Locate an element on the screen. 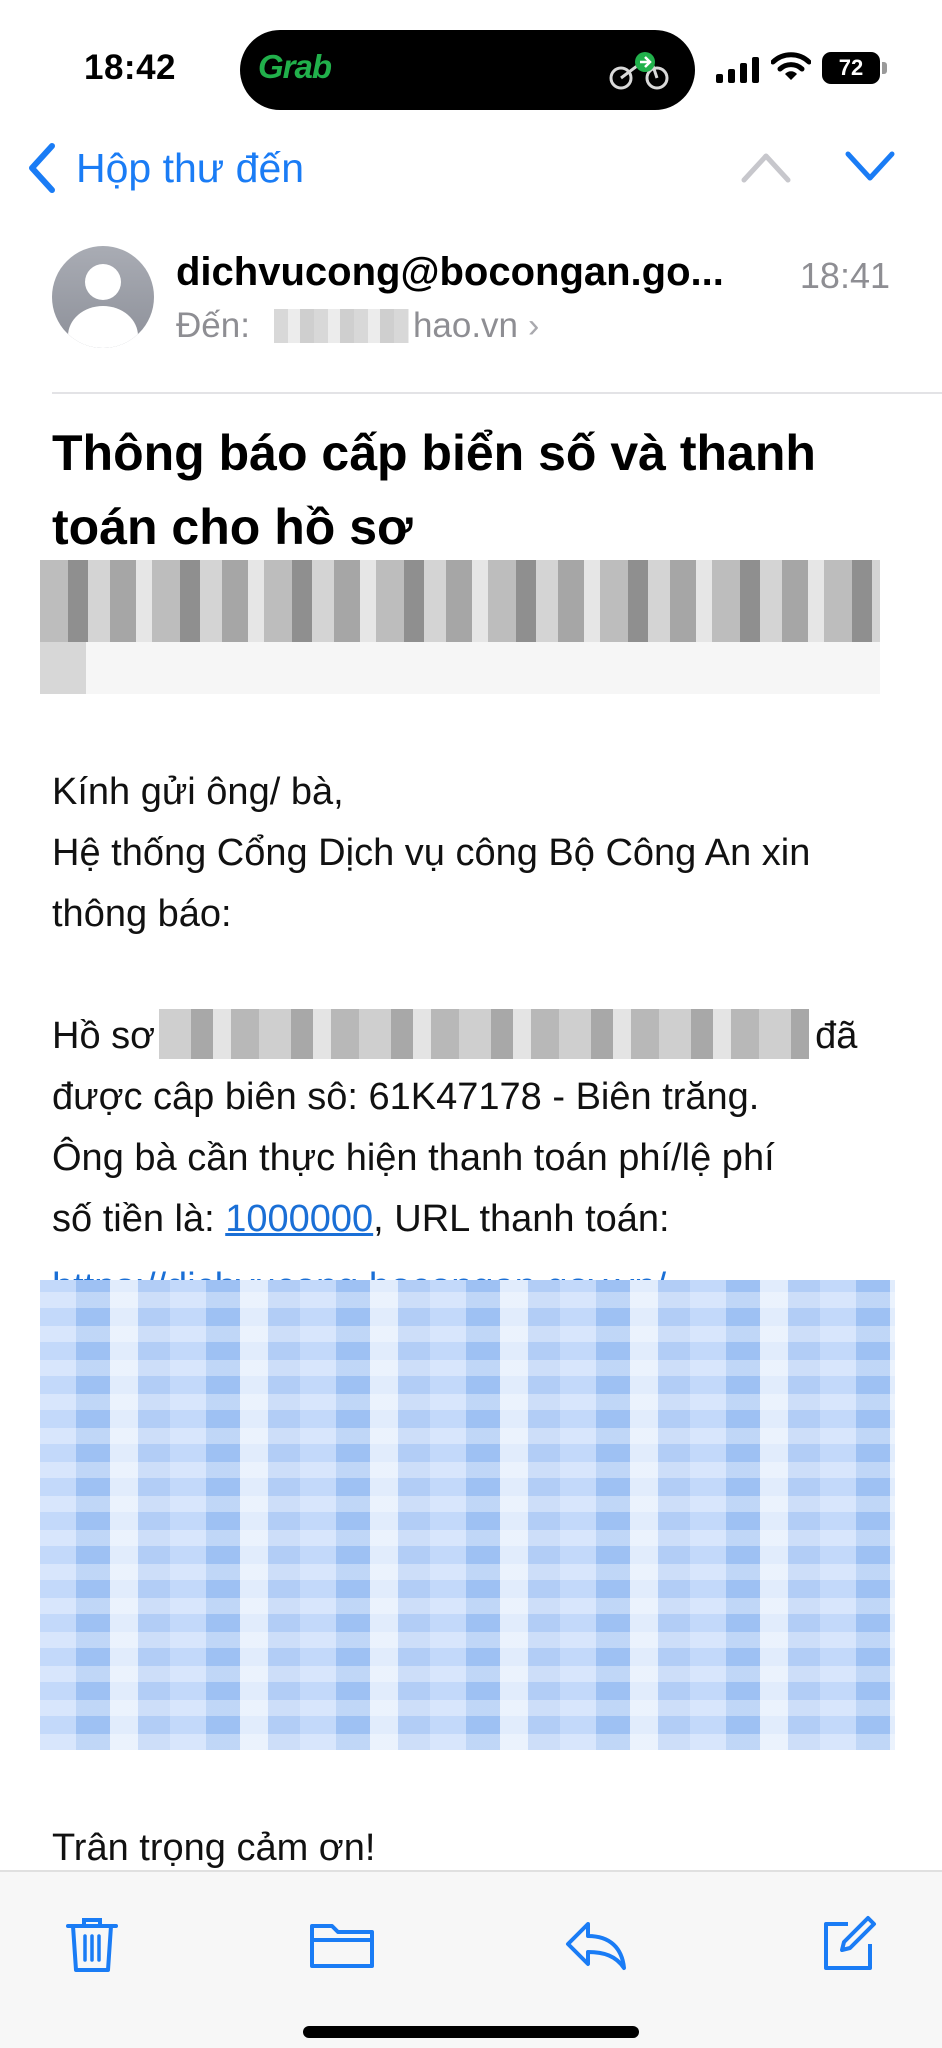 This screenshot has height=2048, width=942. to-label: Đến: is located at coordinates (213, 325).